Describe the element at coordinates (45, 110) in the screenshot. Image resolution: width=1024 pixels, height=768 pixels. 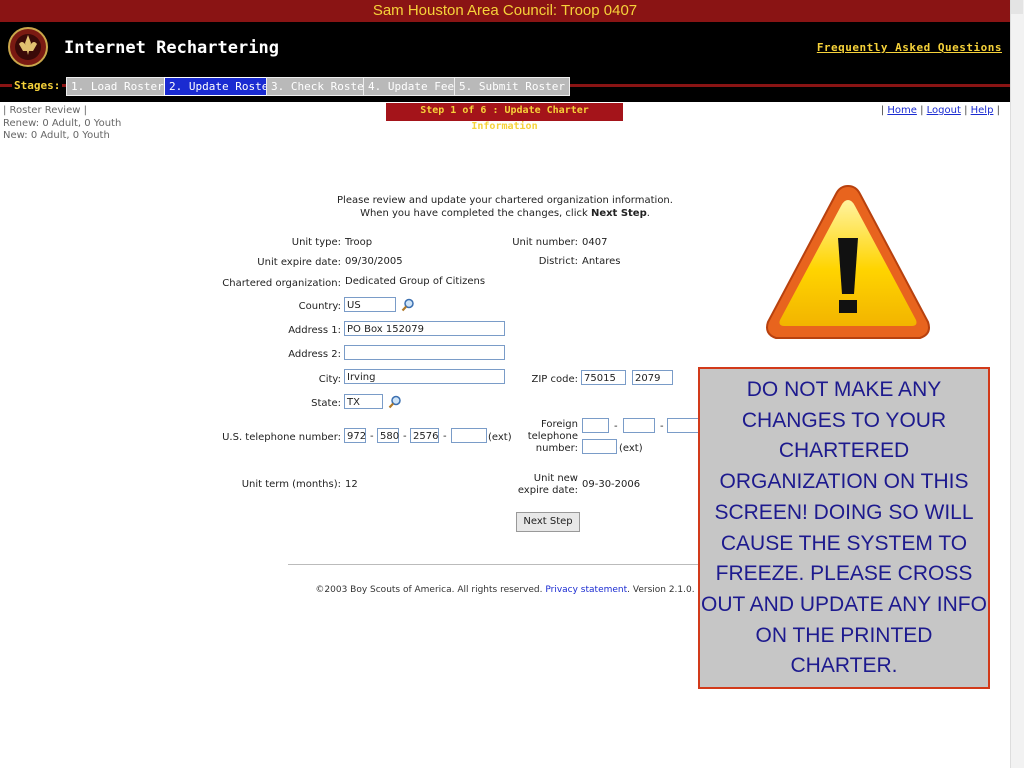
I see `roster-review-link: | Roster Review |` at that location.